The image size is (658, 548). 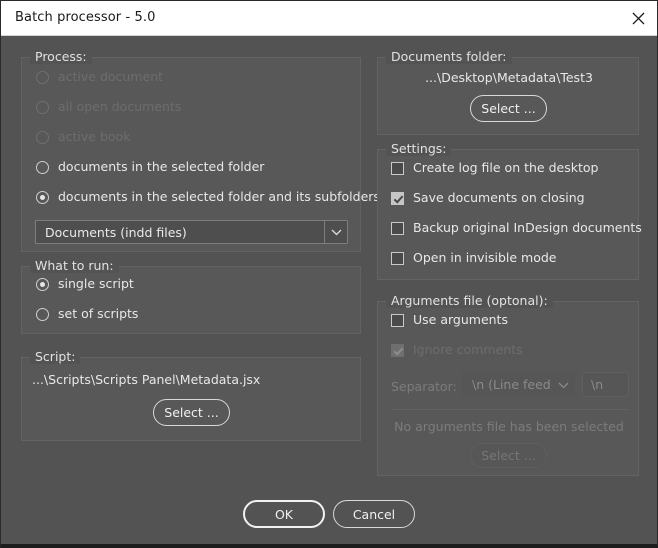 I want to click on radio-single-script: single script, so click(x=85, y=284).